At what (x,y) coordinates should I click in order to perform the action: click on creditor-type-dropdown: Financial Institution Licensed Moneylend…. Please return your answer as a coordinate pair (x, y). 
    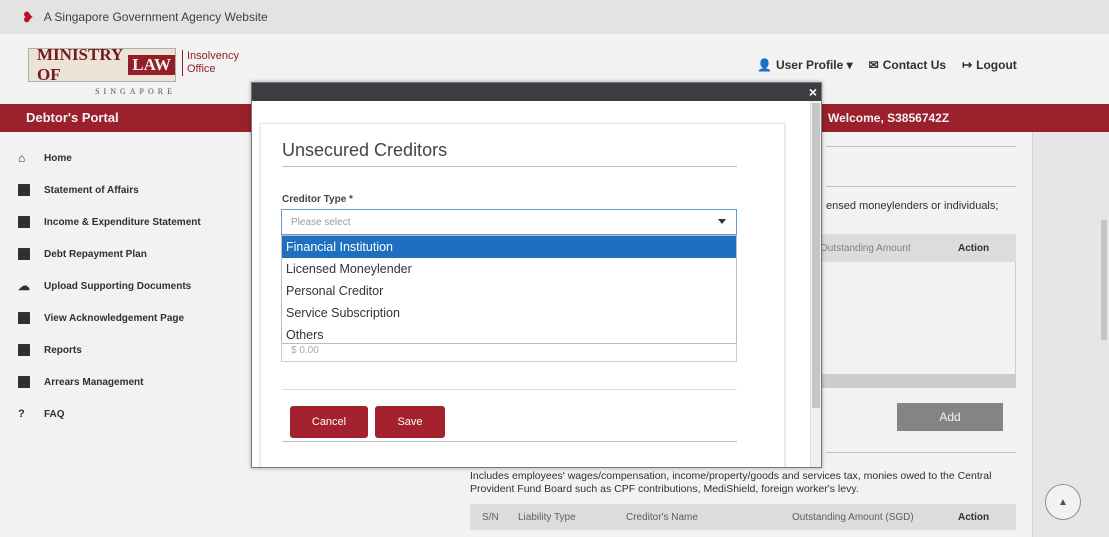
    Looking at the image, I should click on (509, 289).